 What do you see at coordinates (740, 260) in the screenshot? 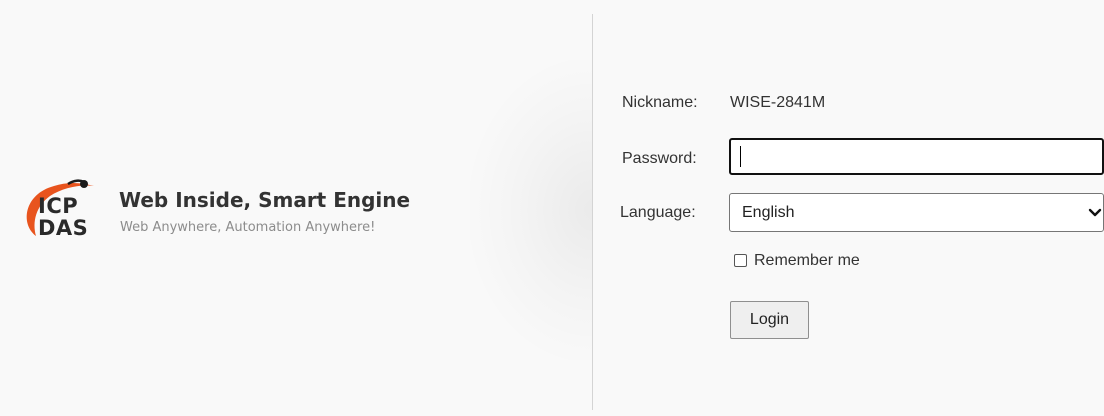
I see `remember-me-checkbox` at bounding box center [740, 260].